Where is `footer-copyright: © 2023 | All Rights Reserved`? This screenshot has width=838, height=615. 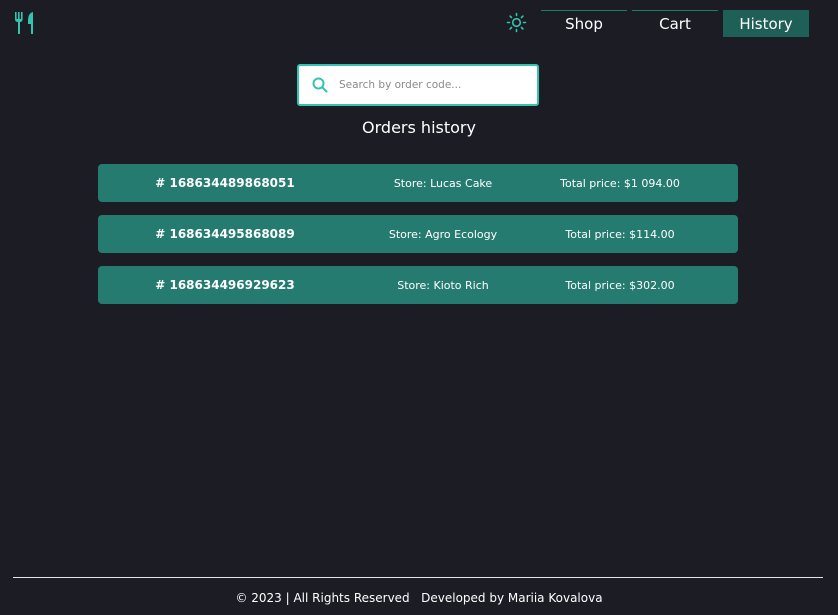 footer-copyright: © 2023 | All Rights Reserved is located at coordinates (322, 598).